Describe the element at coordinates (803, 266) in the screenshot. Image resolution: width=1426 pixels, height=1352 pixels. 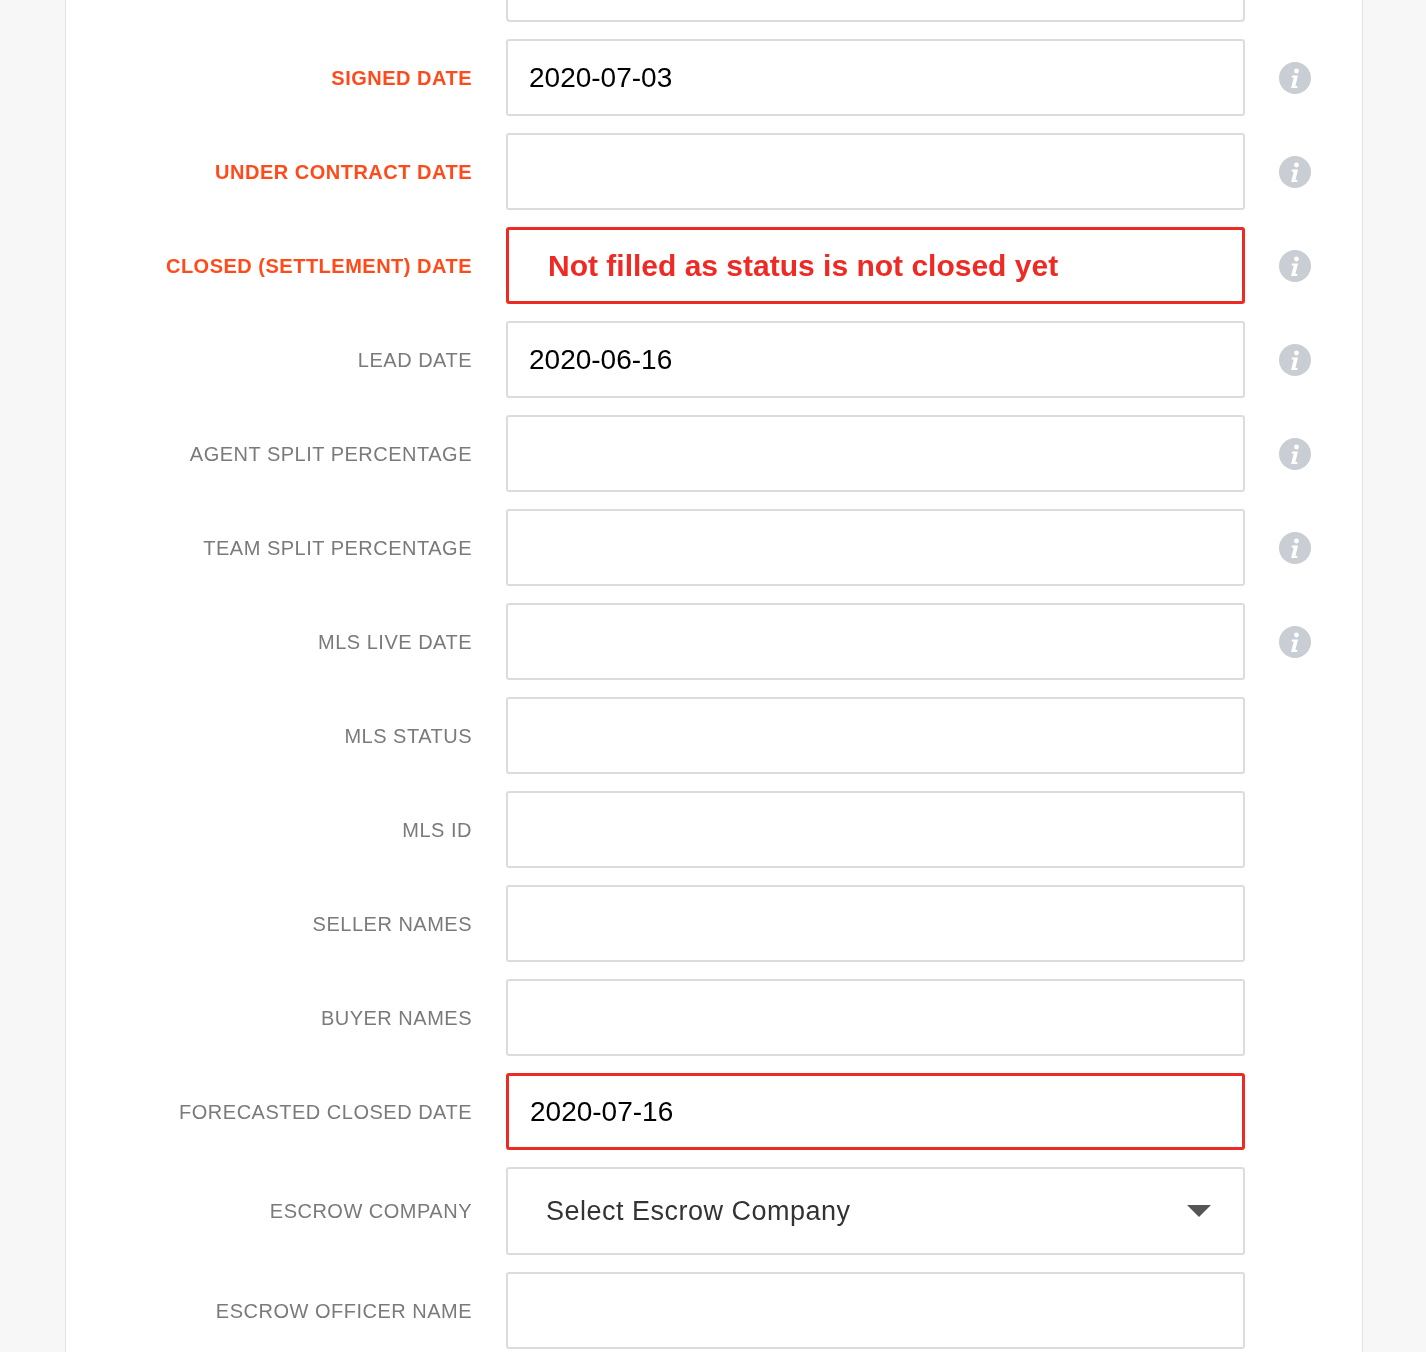
I see `annotation-text: Not filled as status is not closed yet` at that location.